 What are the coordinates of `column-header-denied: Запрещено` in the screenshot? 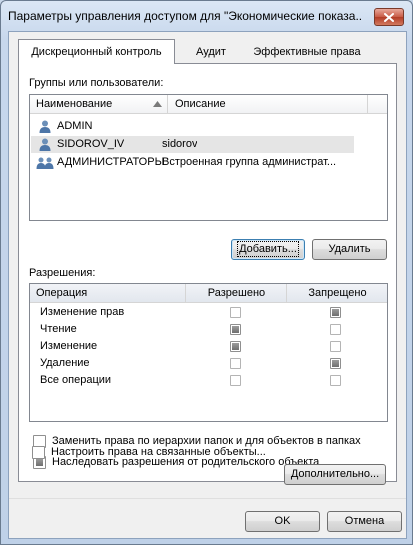 It's located at (337, 293).